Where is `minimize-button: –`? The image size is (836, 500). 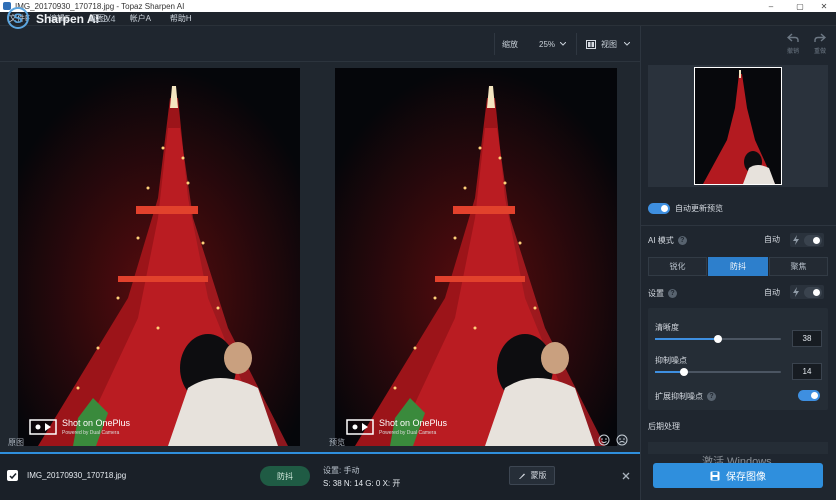 minimize-button: – is located at coordinates (771, 6).